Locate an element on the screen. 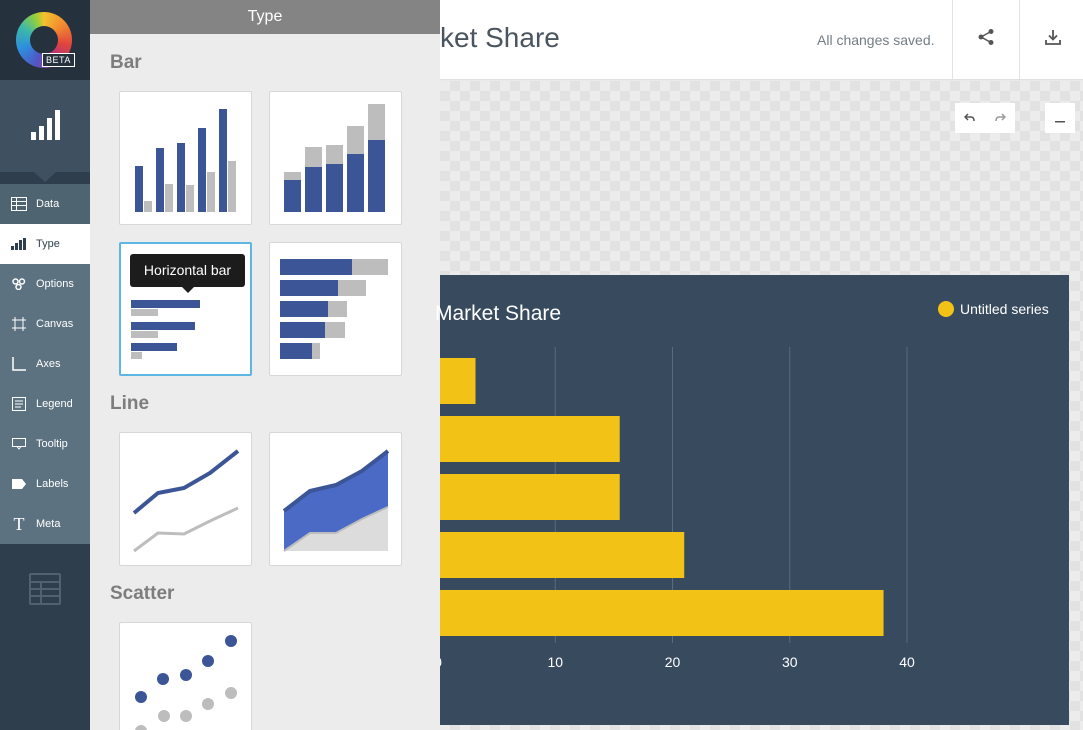 The width and height of the screenshot is (1083, 730). sidebar-item-tooltip: Tooltip is located at coordinates (45, 444).